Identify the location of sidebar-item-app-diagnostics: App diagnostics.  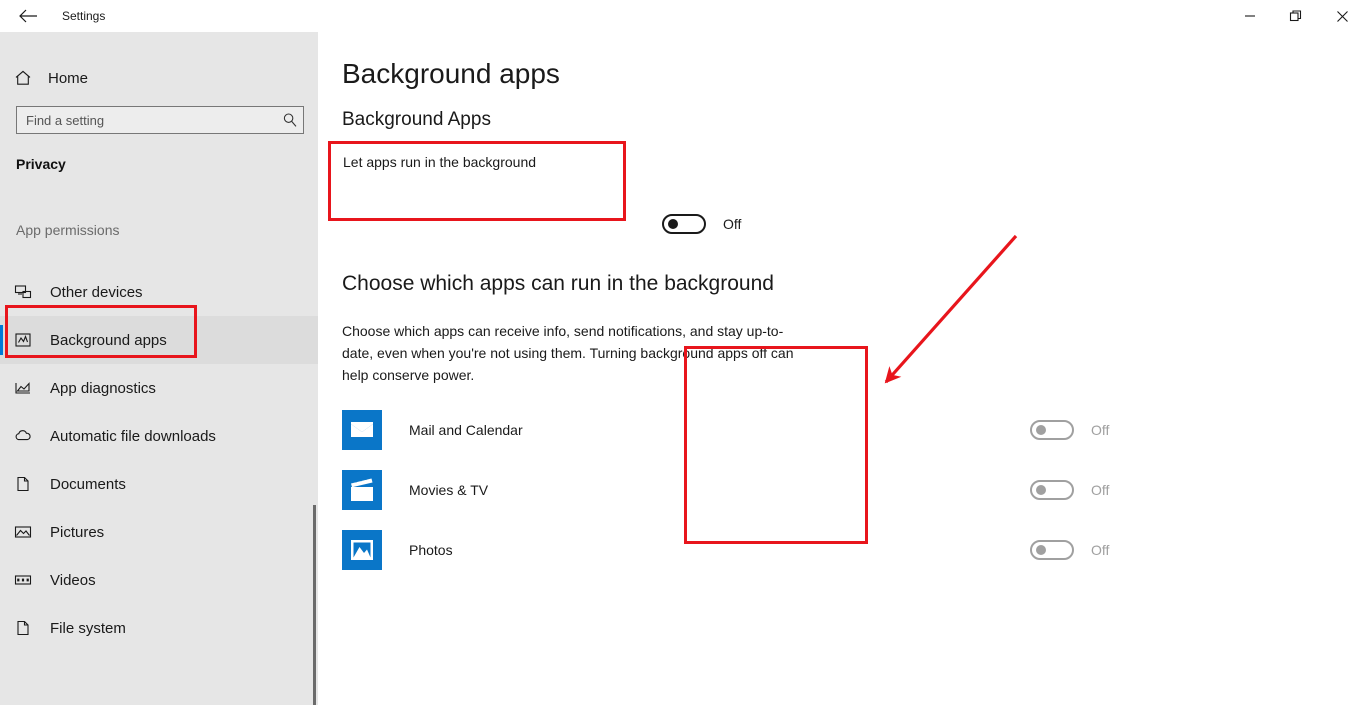
(159, 388).